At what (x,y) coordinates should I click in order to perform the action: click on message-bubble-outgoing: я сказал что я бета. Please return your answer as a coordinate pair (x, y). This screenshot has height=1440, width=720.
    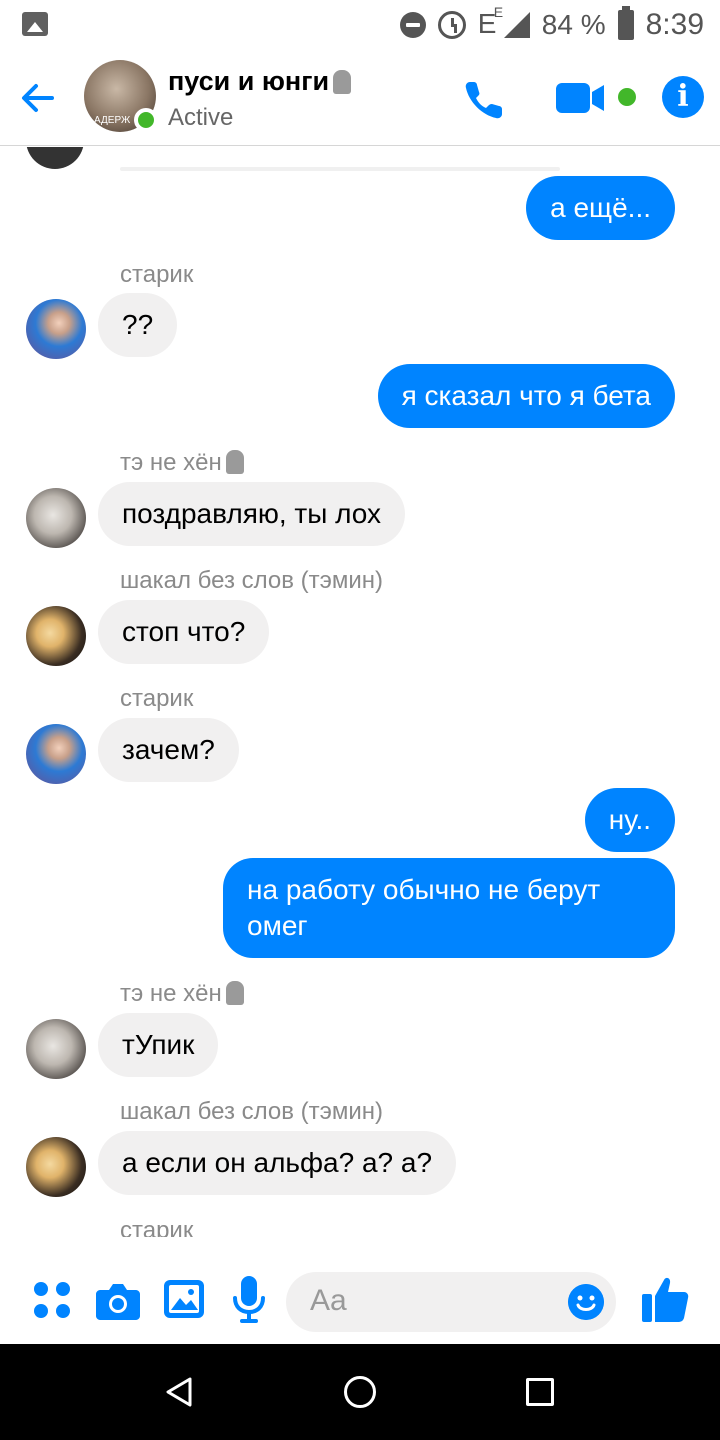
    Looking at the image, I should click on (526, 396).